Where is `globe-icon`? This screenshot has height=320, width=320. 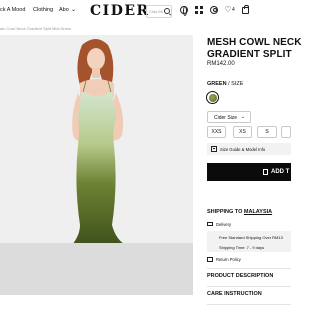
globe-icon is located at coordinates (184, 11).